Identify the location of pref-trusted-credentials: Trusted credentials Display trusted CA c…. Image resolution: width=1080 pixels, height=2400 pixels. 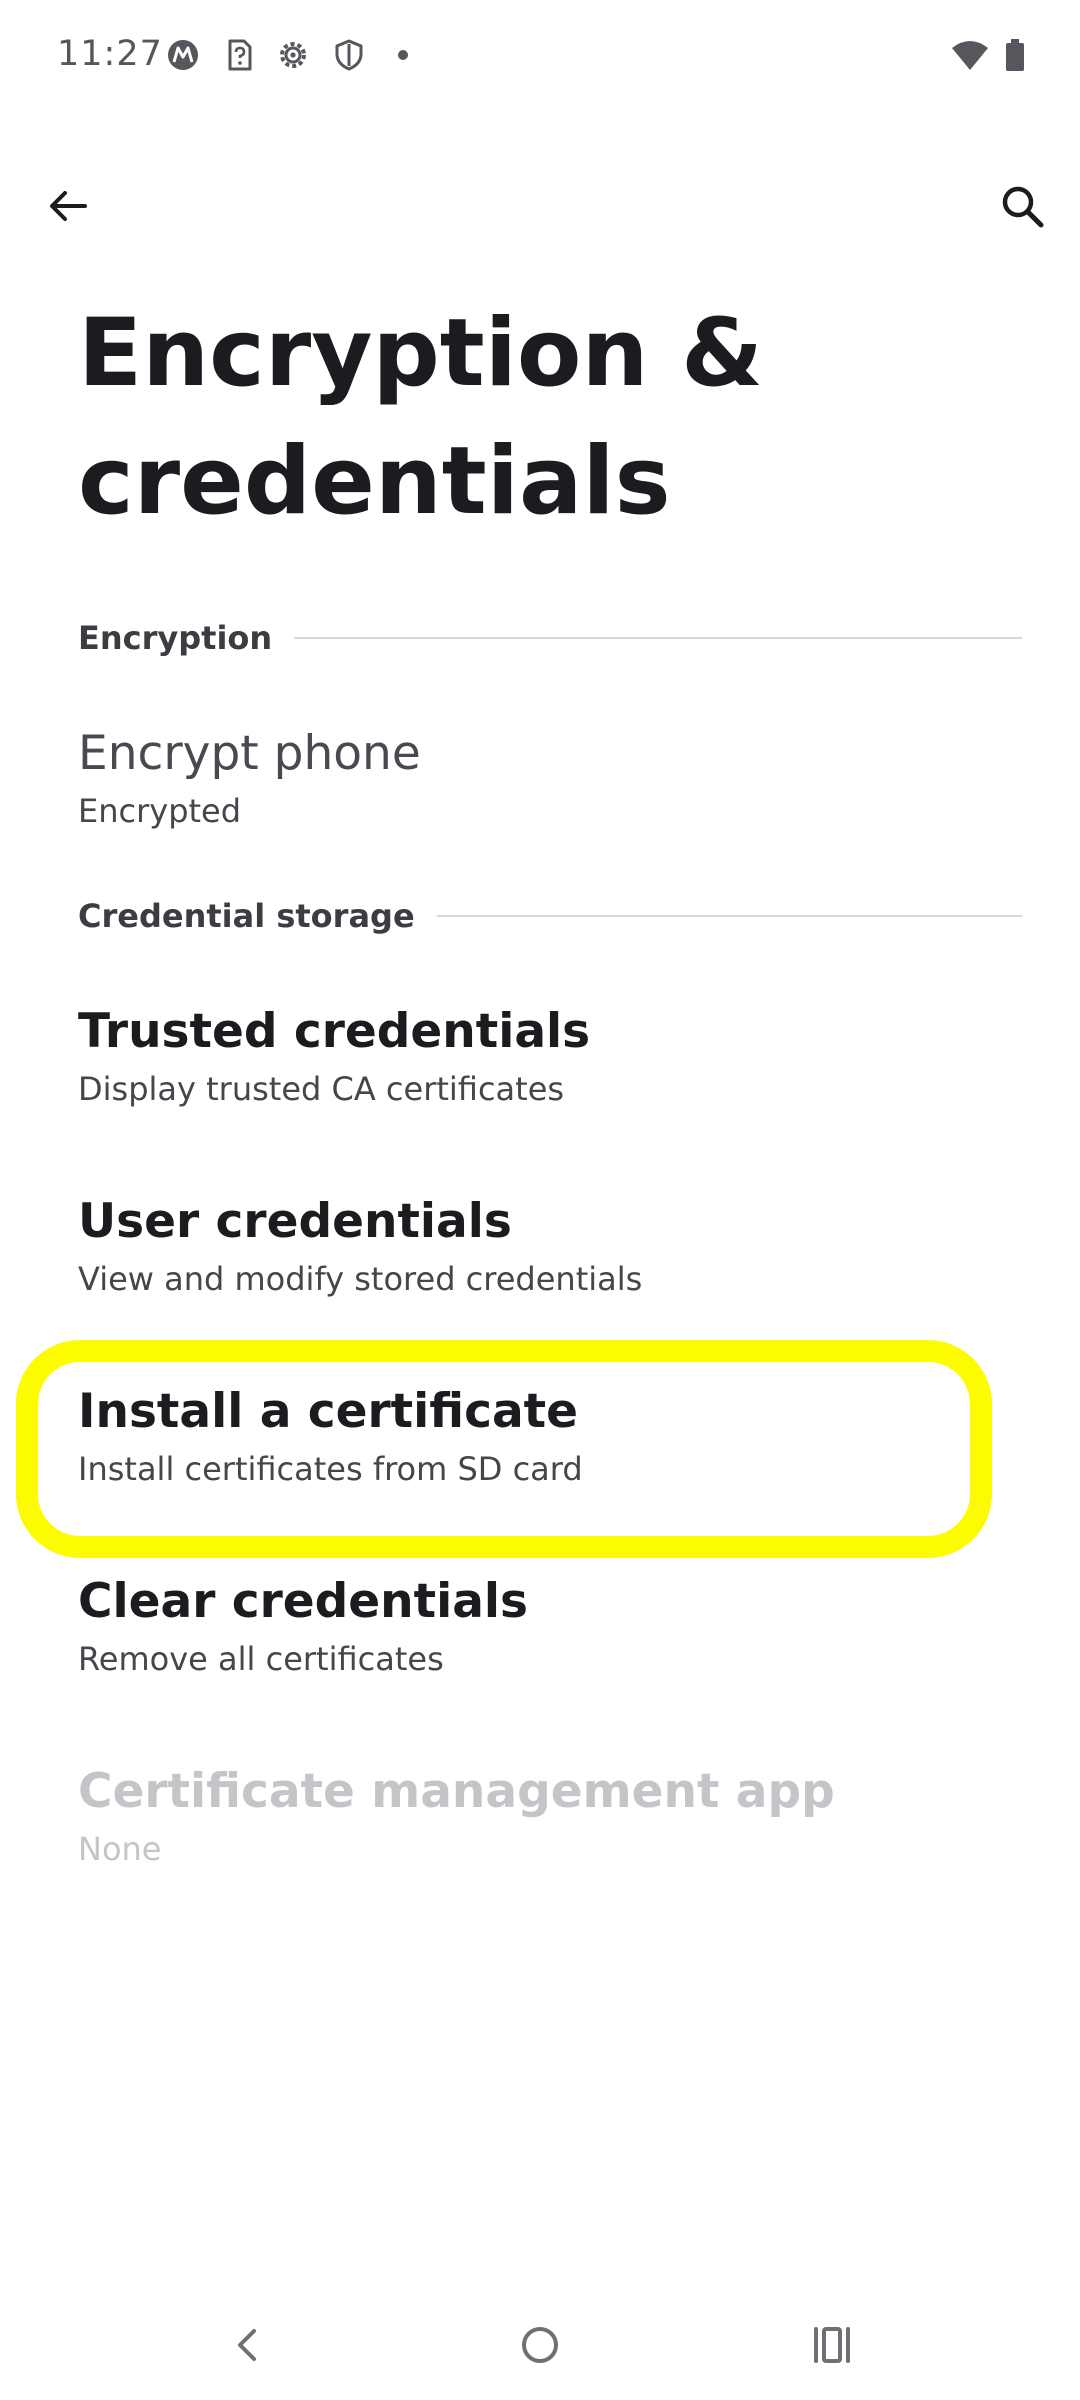
(540, 1064).